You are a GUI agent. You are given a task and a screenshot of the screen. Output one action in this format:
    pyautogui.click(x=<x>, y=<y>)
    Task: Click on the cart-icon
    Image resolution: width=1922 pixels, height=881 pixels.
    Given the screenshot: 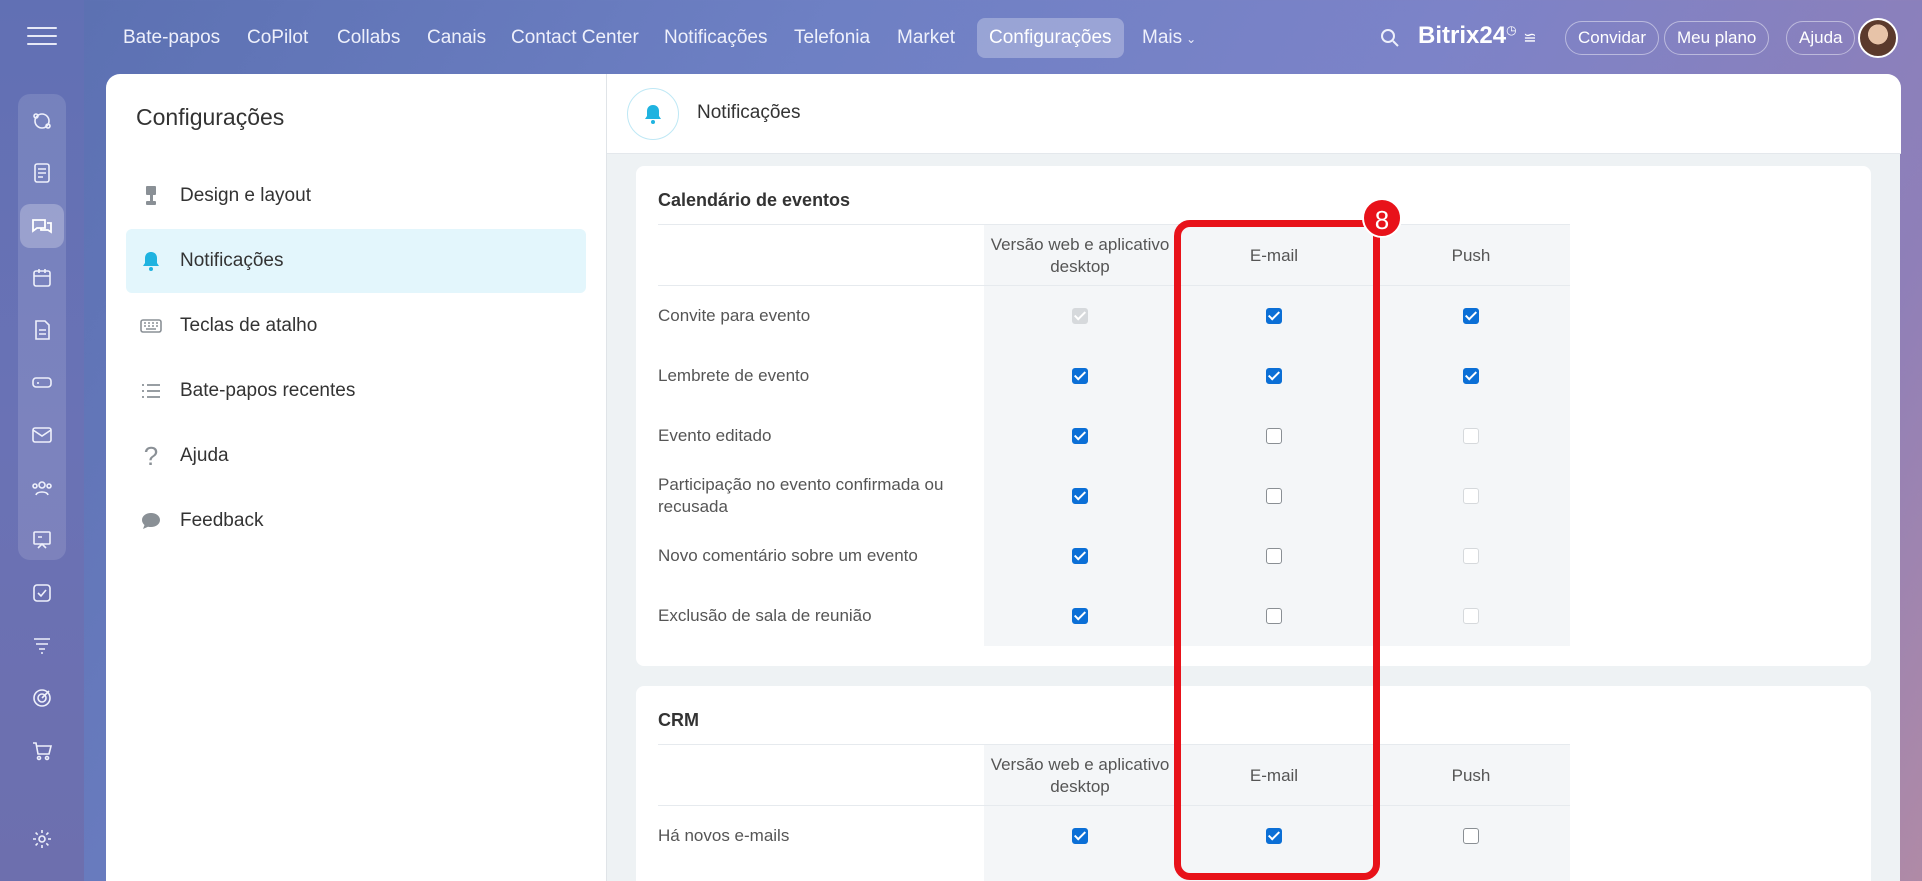 What is the action you would take?
    pyautogui.click(x=42, y=751)
    